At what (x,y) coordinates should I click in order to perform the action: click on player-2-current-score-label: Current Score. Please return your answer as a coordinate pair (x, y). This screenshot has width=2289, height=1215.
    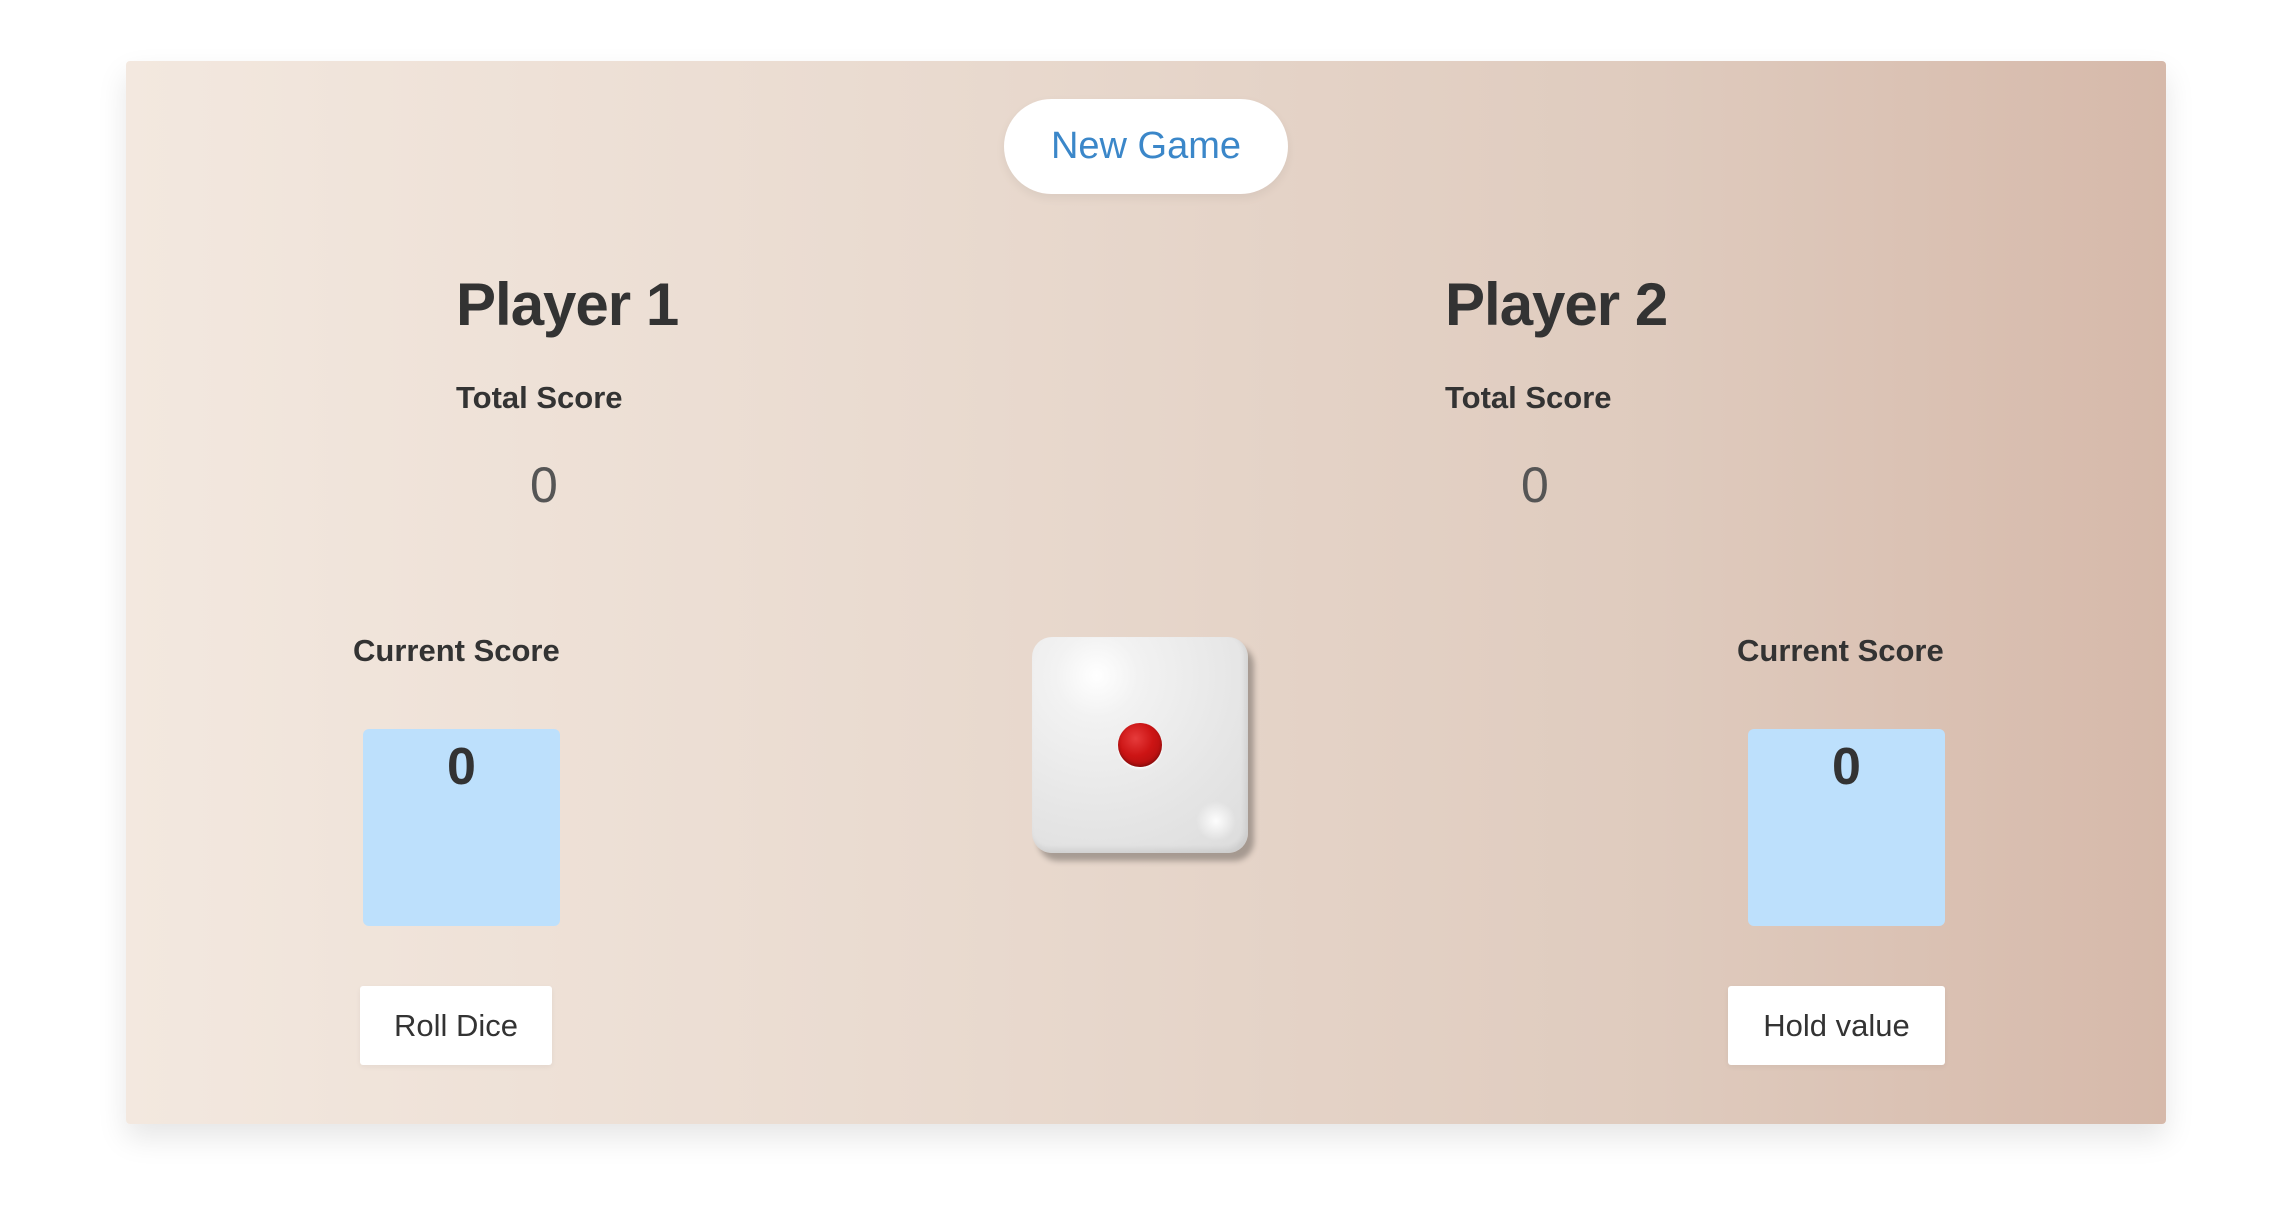
    Looking at the image, I should click on (1840, 650).